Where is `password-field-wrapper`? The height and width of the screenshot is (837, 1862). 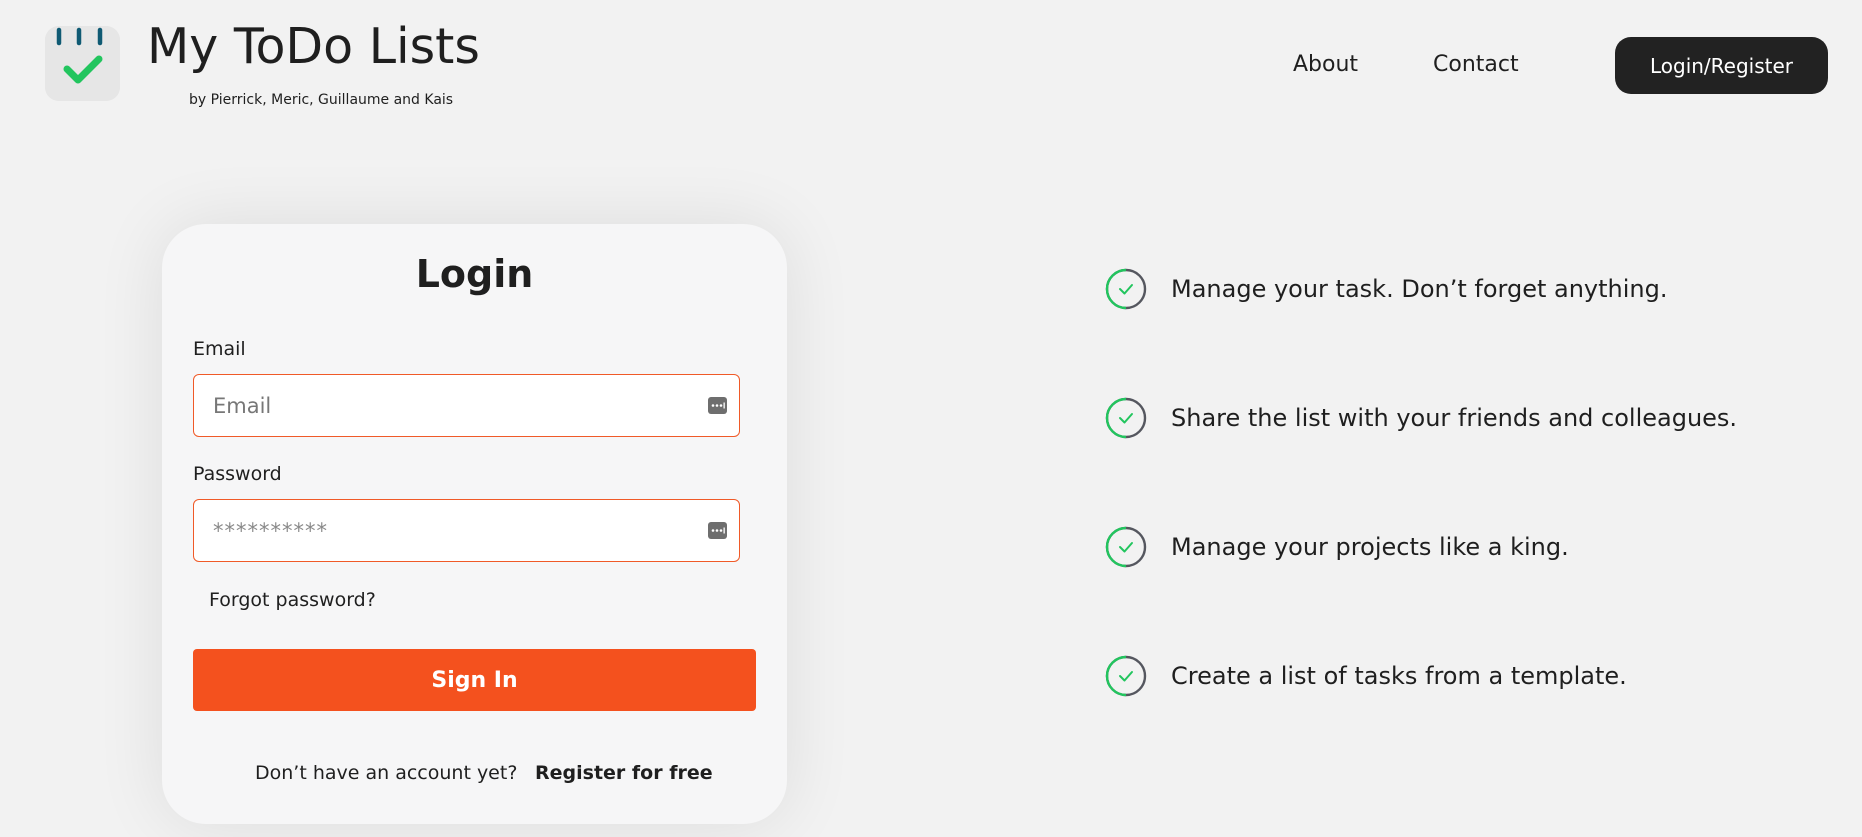 password-field-wrapper is located at coordinates (466, 530).